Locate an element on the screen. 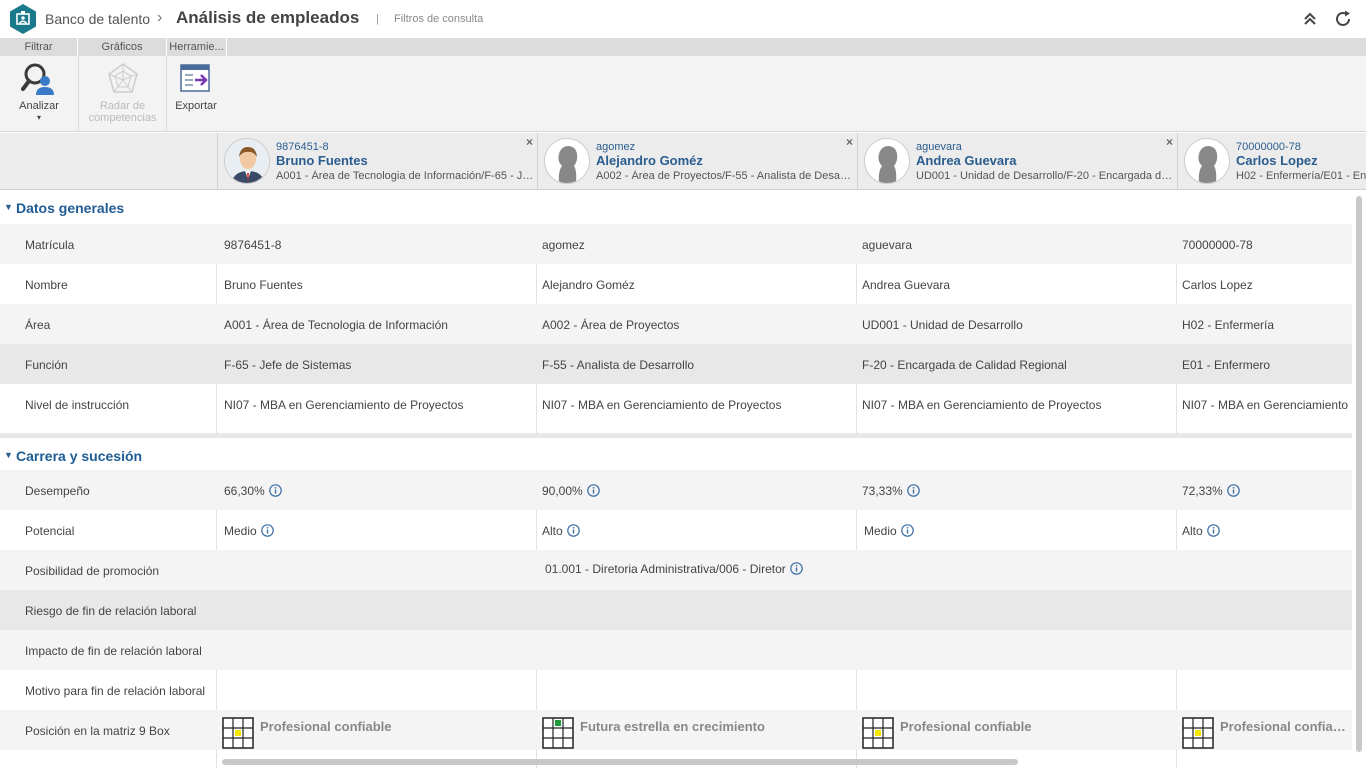 Image resolution: width=1366 pixels, height=768 pixels. table-row: Desempeño 66,30% 90,00% 73,33% 72,33% is located at coordinates (676, 490).